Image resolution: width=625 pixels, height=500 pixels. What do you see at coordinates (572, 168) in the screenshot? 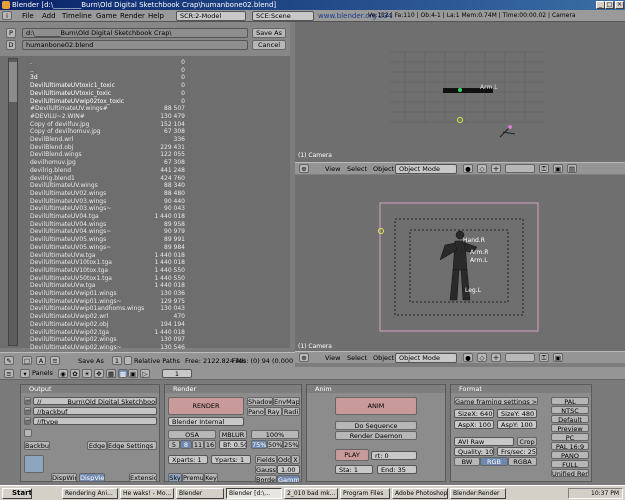
I see `copy-icon: ▤` at bounding box center [572, 168].